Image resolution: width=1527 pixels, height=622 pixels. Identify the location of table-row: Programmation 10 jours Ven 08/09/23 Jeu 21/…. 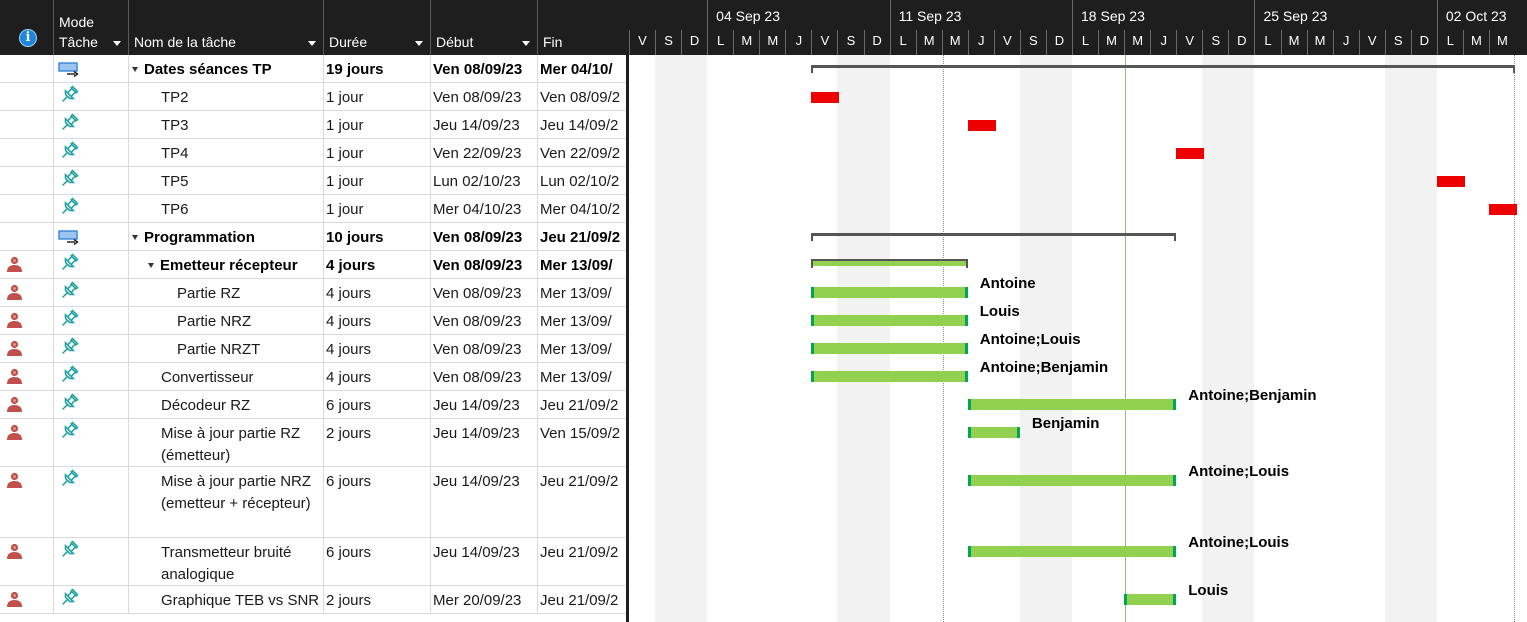
(313, 237).